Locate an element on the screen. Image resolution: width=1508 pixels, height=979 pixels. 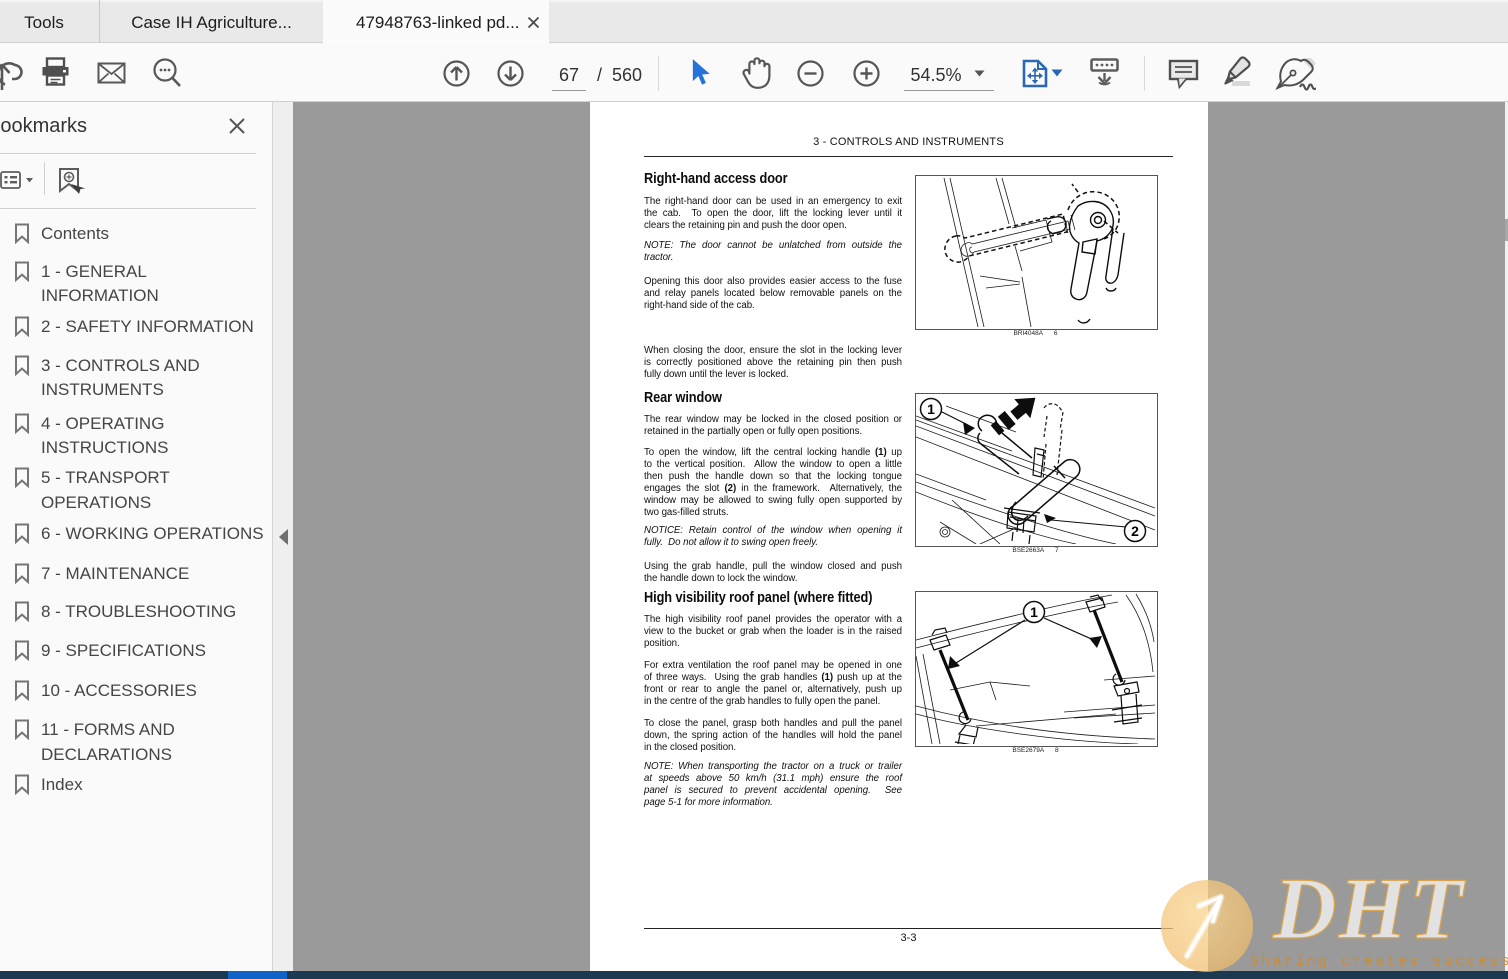
svg-text: 2 is located at coordinates (1135, 531).